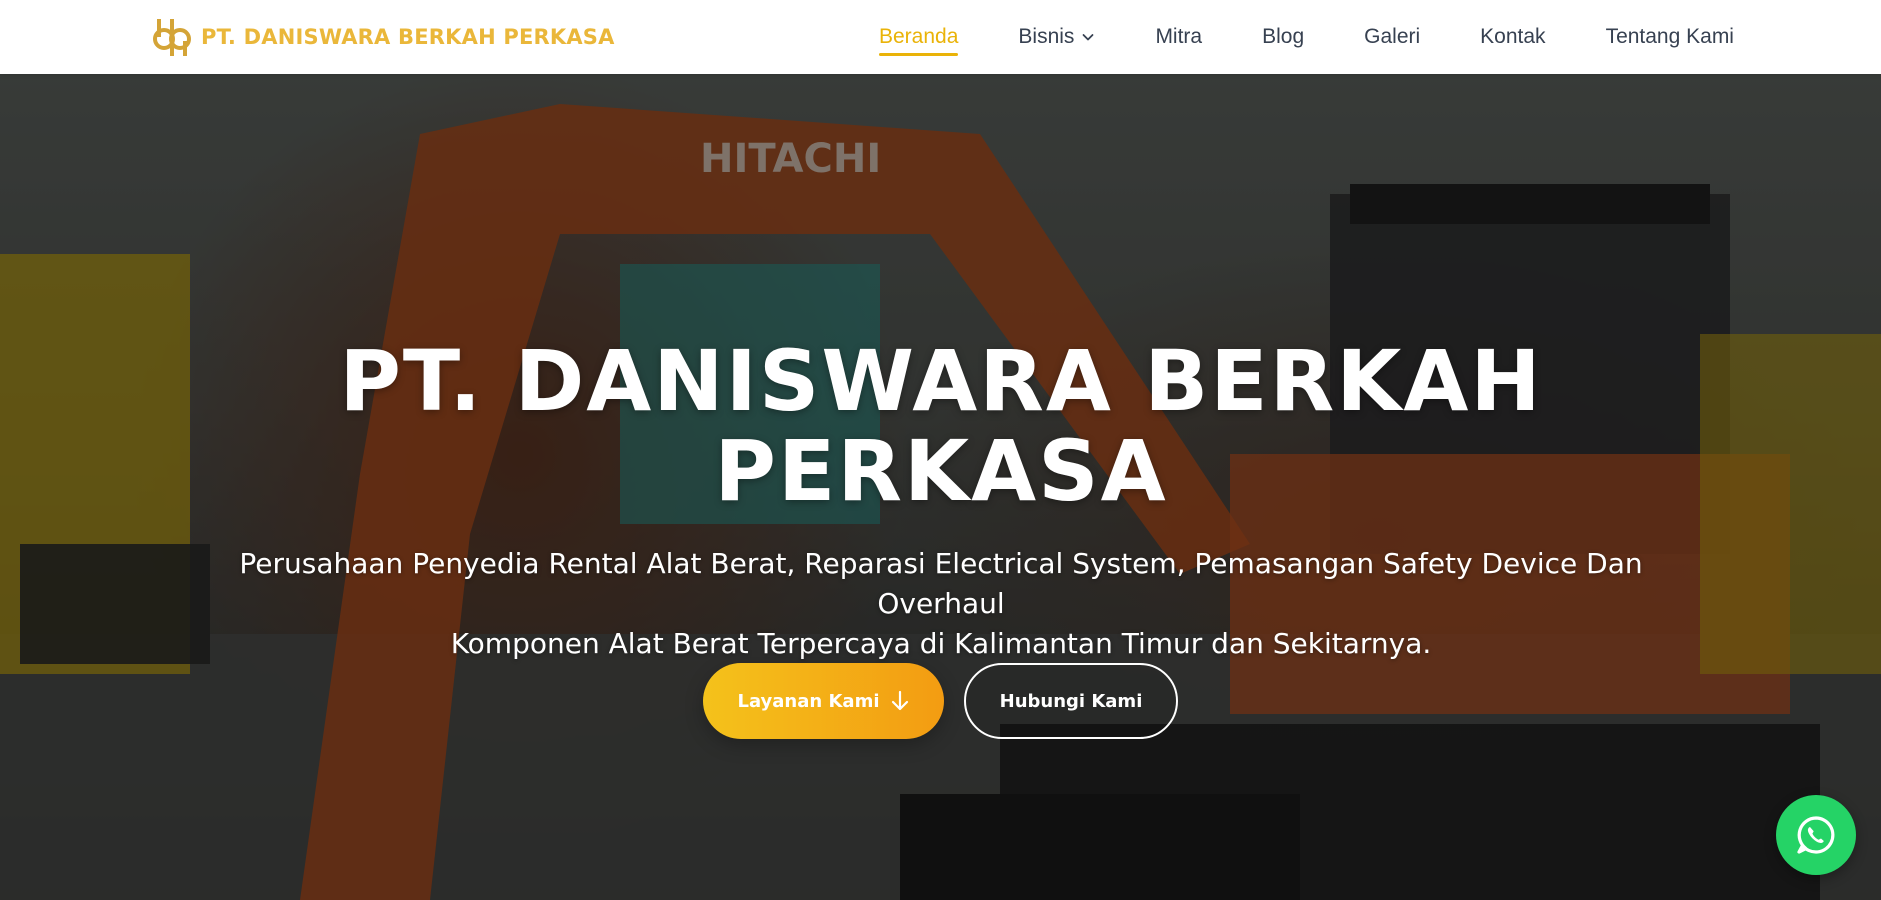 The width and height of the screenshot is (1881, 900). What do you see at coordinates (1071, 701) in the screenshot?
I see `hubungi-kami-button: Hubungi Kami` at bounding box center [1071, 701].